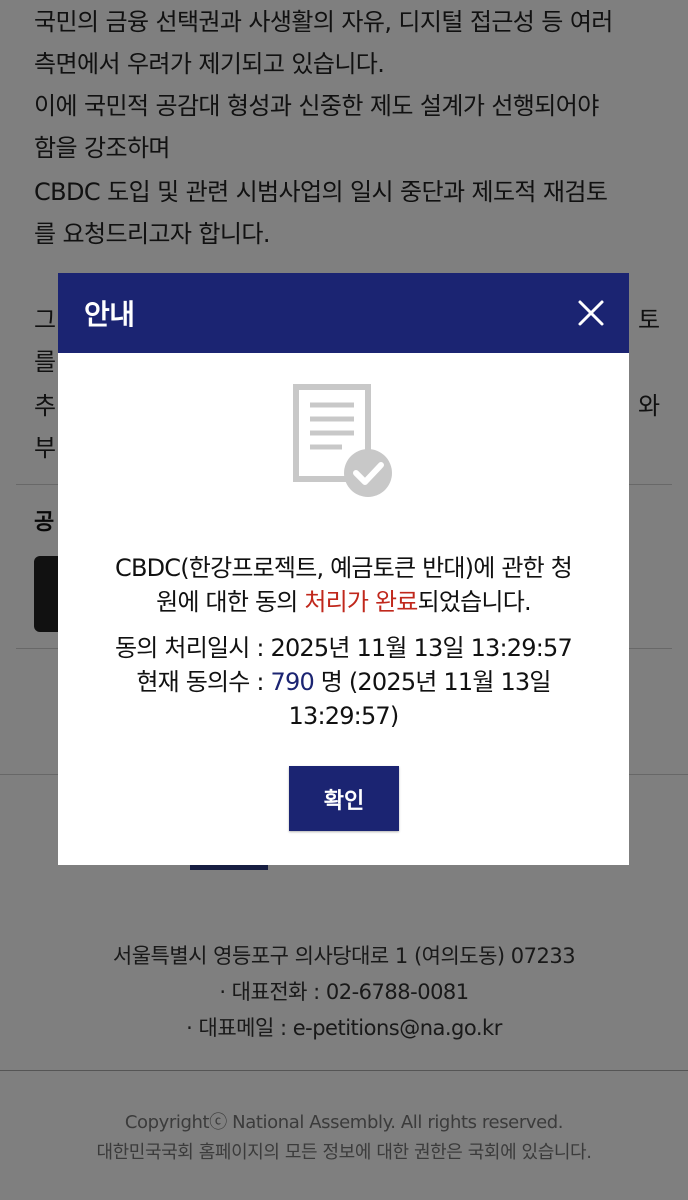 The height and width of the screenshot is (1200, 688). Describe the element at coordinates (230, 602) in the screenshot. I see `message-line2-prefix: 원에 대한 동의` at that location.